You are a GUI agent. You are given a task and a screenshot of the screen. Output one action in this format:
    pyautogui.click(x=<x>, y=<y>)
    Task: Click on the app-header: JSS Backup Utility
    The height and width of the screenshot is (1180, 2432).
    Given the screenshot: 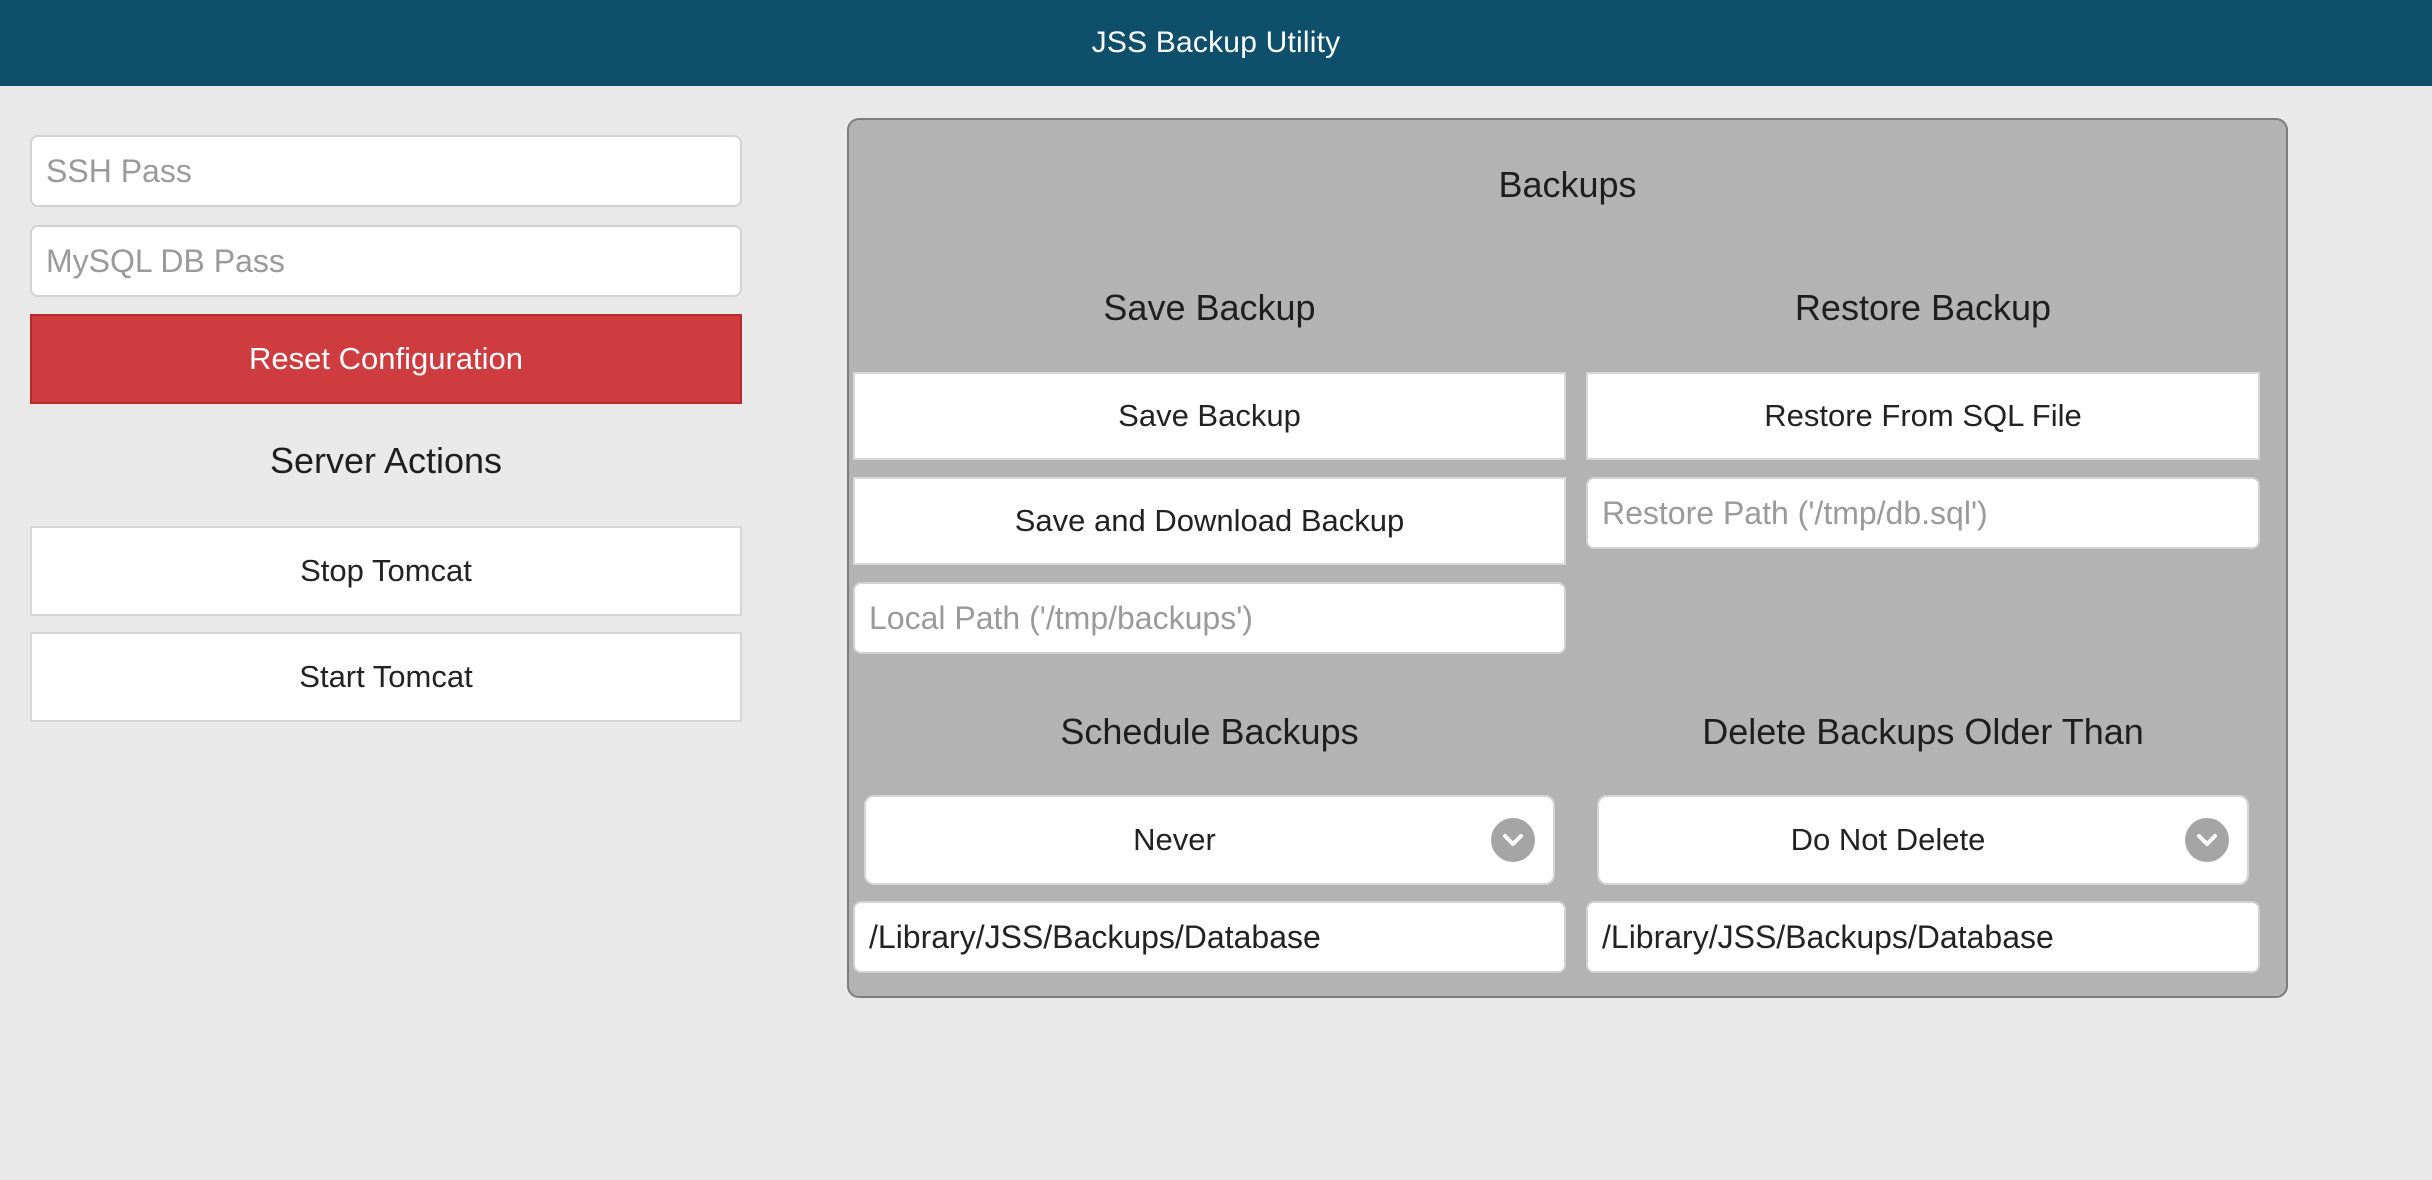 What is the action you would take?
    pyautogui.click(x=1216, y=43)
    